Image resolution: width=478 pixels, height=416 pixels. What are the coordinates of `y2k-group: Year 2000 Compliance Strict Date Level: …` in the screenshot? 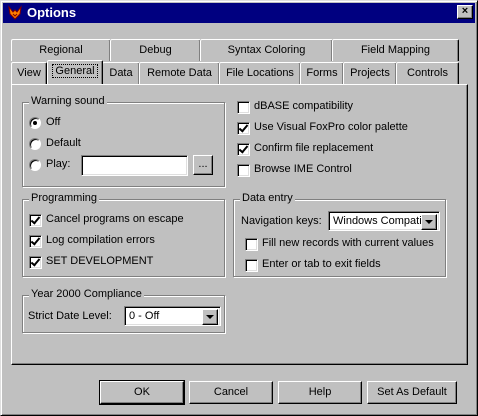 It's located at (123, 310).